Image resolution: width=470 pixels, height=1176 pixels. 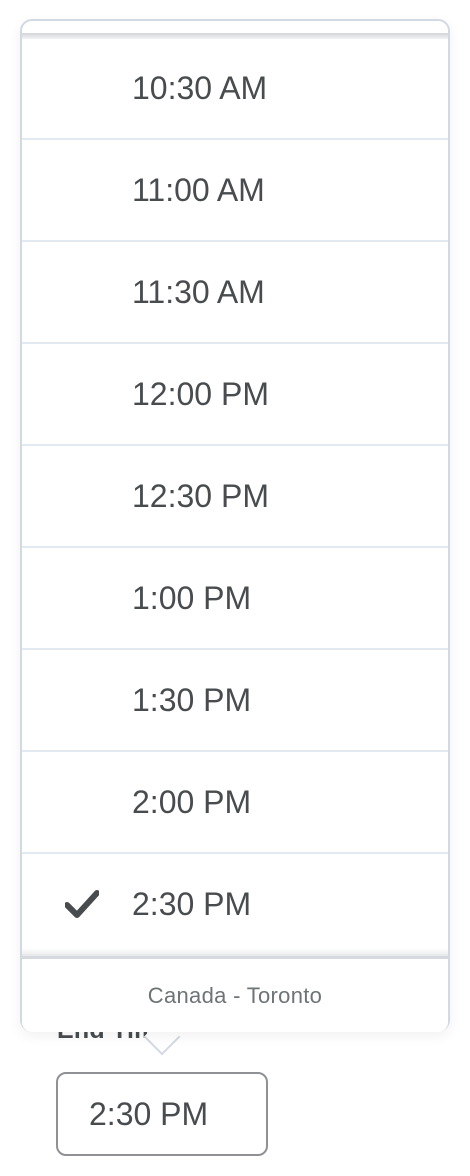 What do you see at coordinates (235, 952) in the screenshot?
I see `scroll-shadow-bottom` at bounding box center [235, 952].